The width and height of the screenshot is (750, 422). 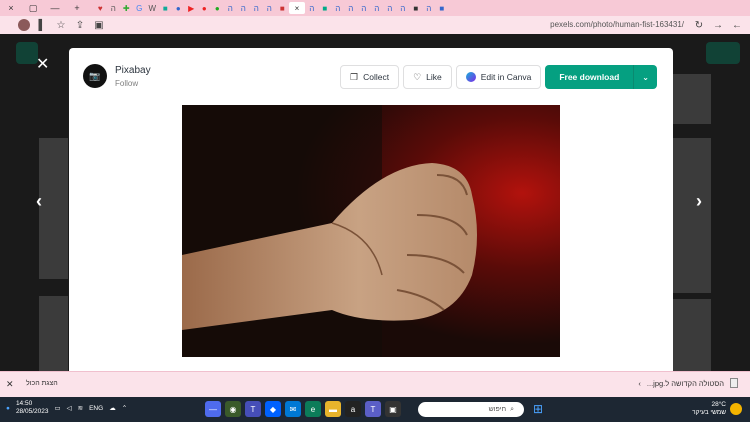 I want to click on free-download-label: Free download, so click(x=589, y=77).